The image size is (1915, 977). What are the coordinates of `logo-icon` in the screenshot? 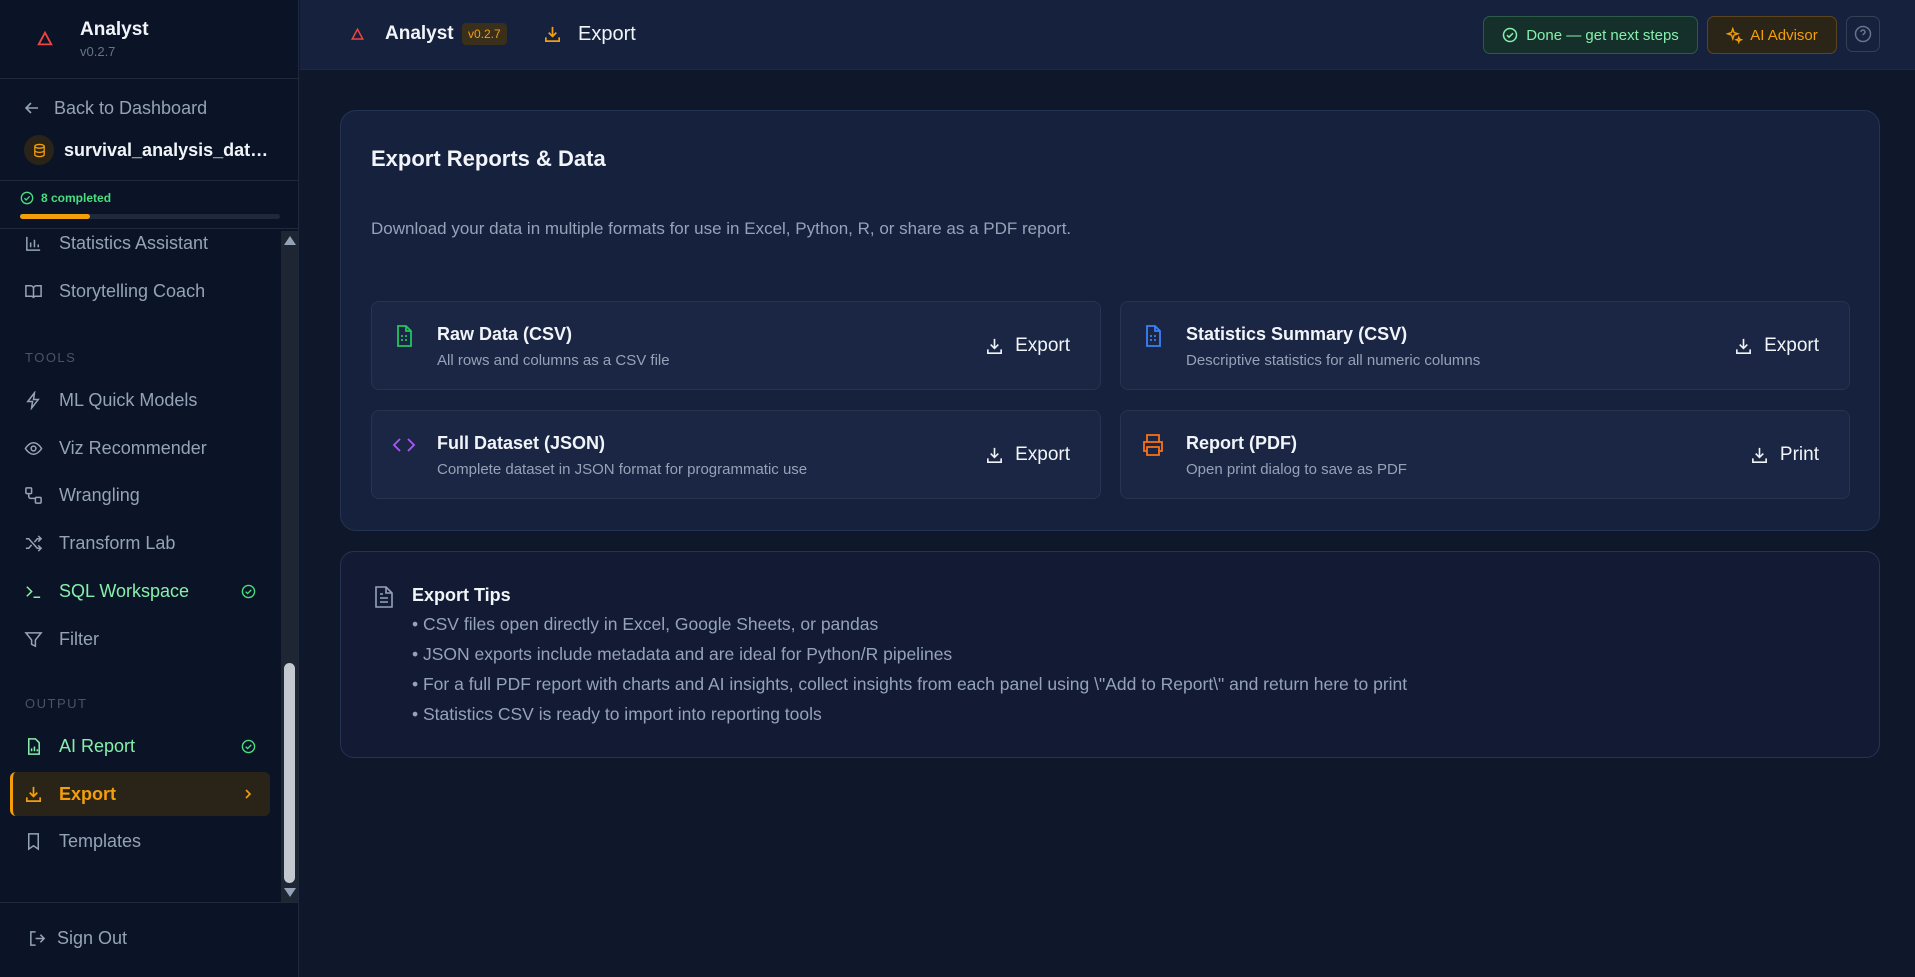 It's located at (357, 33).